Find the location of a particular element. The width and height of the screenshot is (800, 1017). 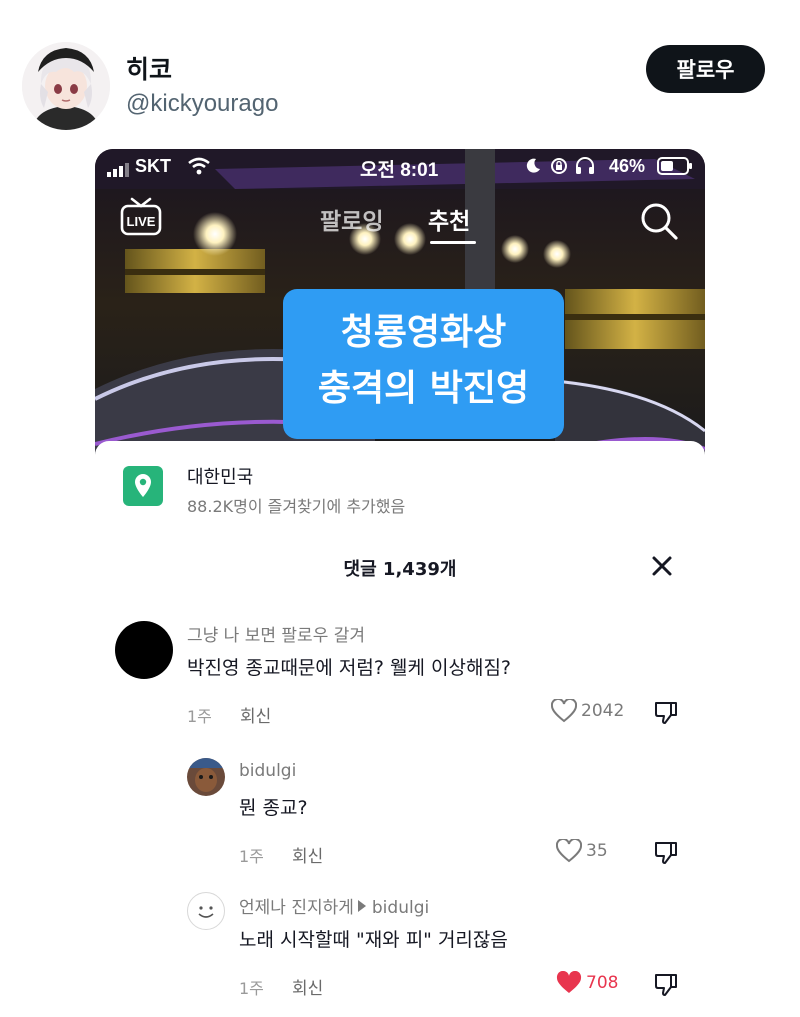

location-title: 대한민국 is located at coordinates (220, 476).